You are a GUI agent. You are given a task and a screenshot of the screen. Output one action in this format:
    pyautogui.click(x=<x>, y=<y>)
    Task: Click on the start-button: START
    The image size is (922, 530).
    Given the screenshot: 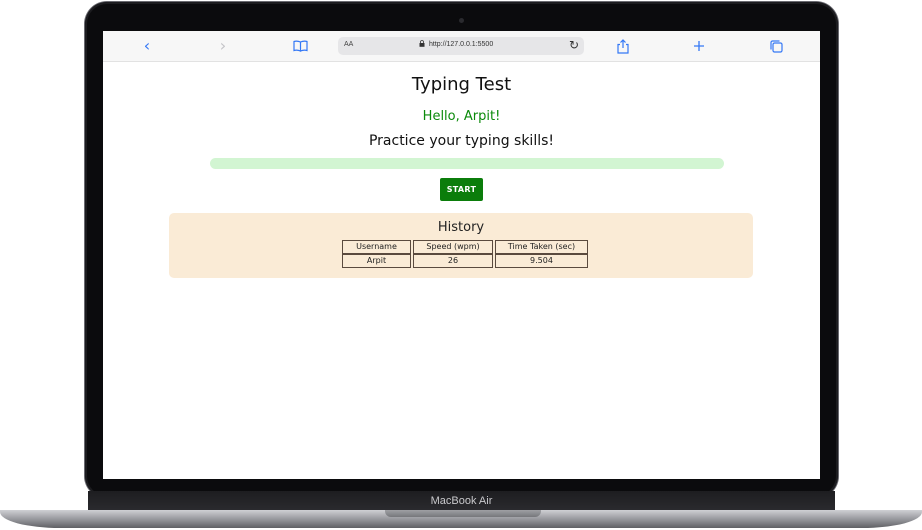 What is the action you would take?
    pyautogui.click(x=461, y=189)
    